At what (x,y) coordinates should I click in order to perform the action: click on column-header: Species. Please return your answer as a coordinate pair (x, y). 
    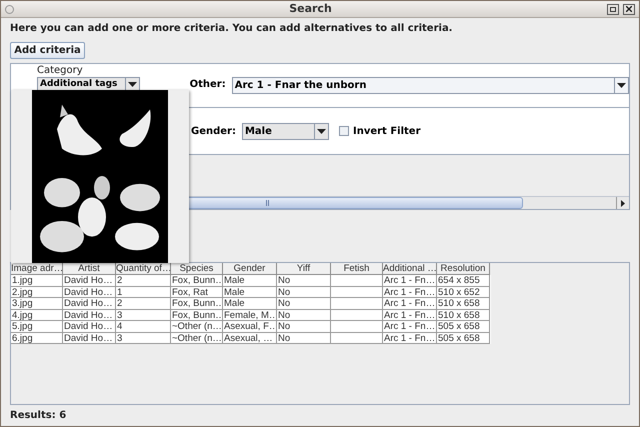
    Looking at the image, I should click on (197, 269).